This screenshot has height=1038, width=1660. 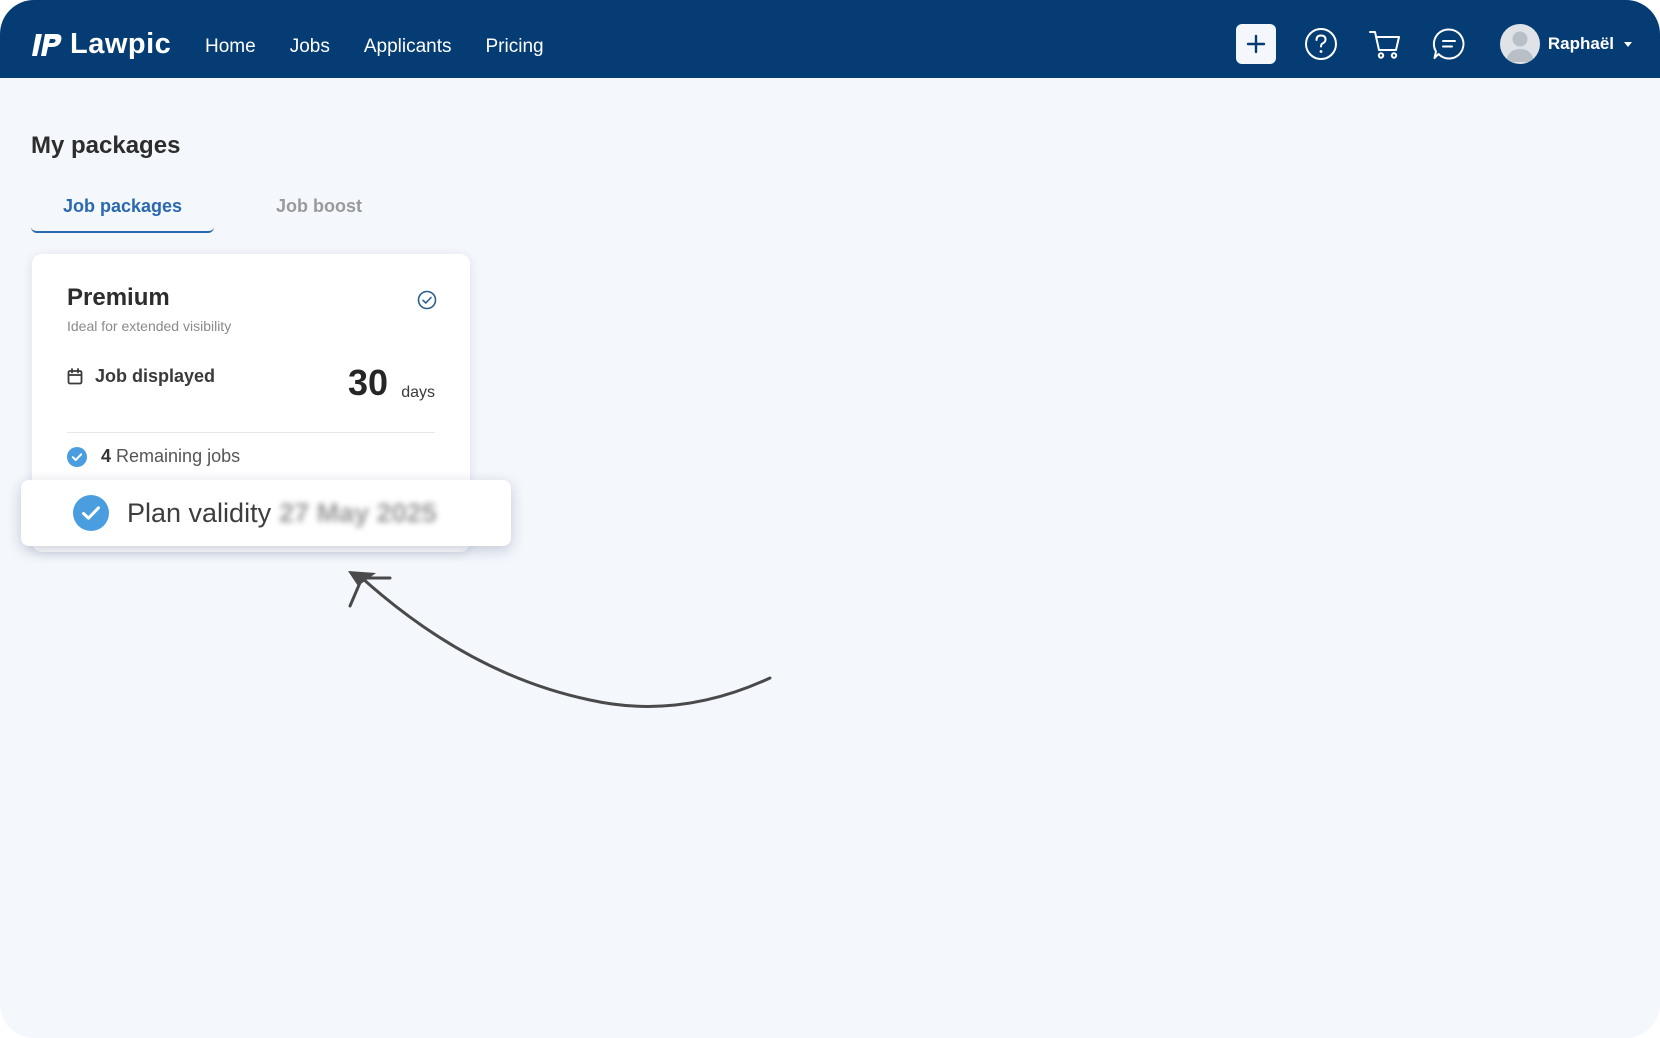 What do you see at coordinates (122, 211) in the screenshot?
I see `tab-job-packages: Job packages` at bounding box center [122, 211].